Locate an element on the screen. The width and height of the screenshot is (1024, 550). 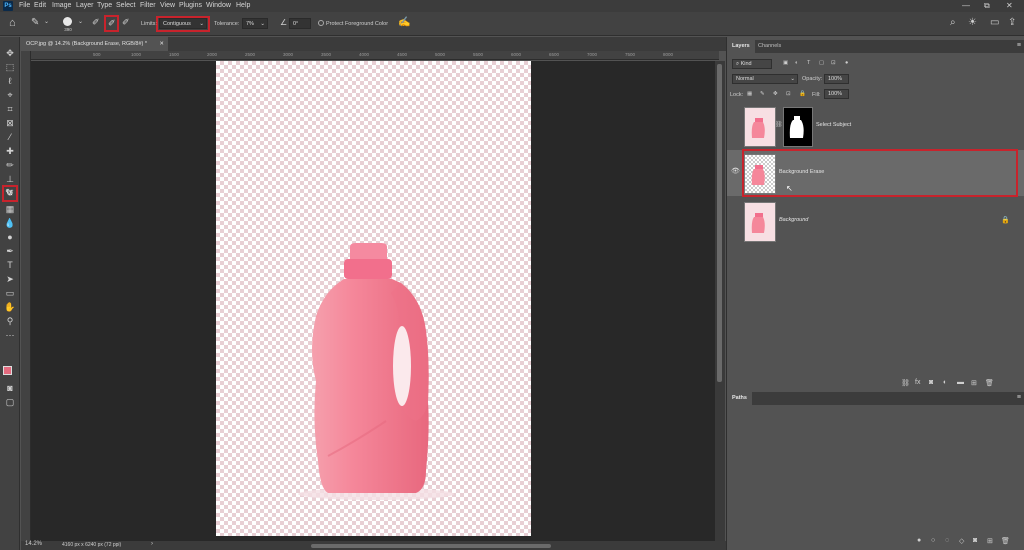
delete-layer-icon: 🗑 is located at coordinates (989, 383).